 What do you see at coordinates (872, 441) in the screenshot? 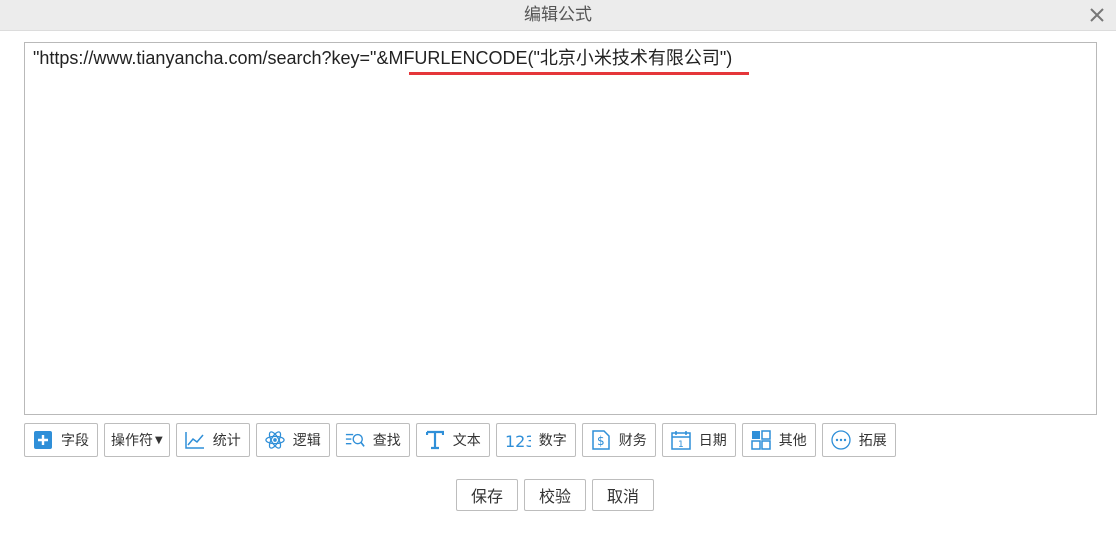
I see `extension-label: 拓展` at bounding box center [872, 441].